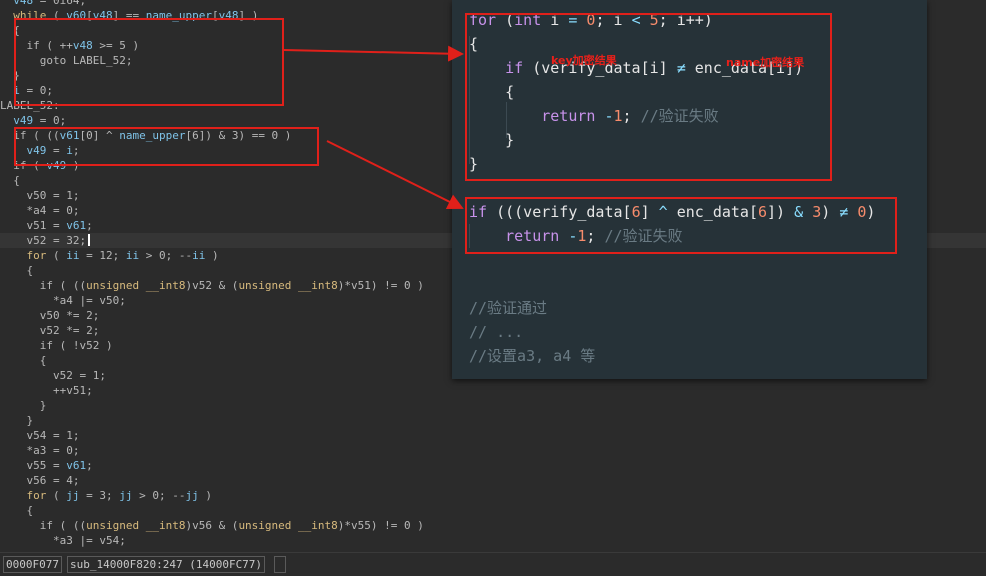 The width and height of the screenshot is (986, 576). Describe the element at coordinates (373, 53) in the screenshot. I see `arrow-to-for-loop` at that location.